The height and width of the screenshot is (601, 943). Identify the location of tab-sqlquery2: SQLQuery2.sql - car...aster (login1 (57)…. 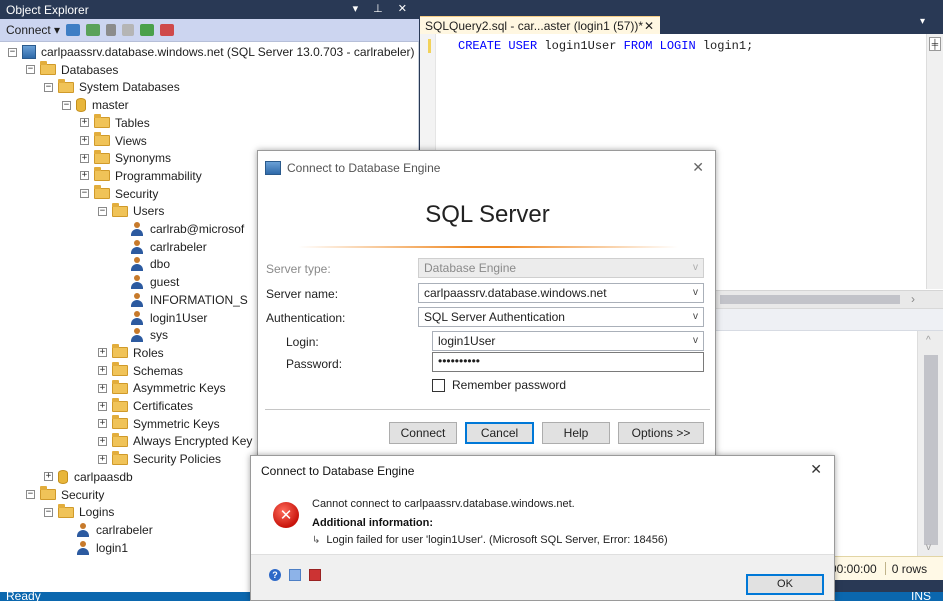
(540, 25).